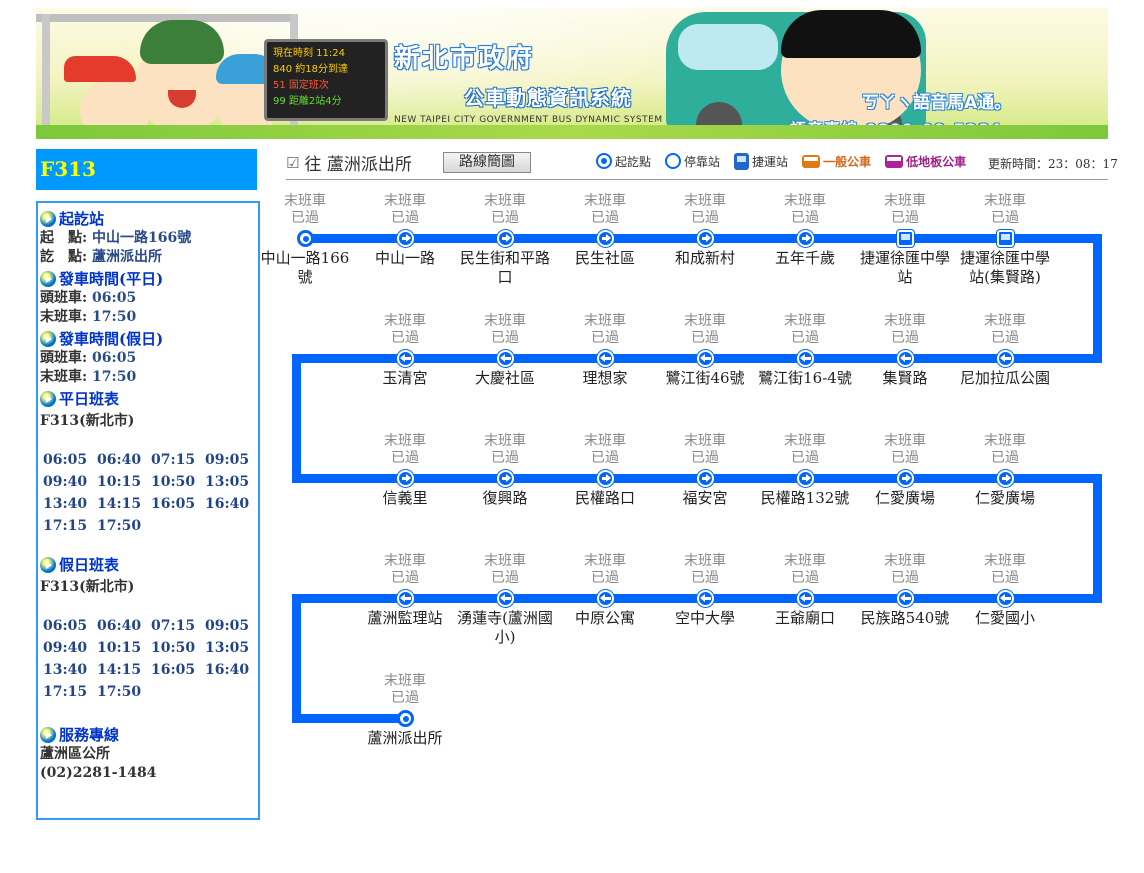  I want to click on end-stop-value: 蘆洲派出所, so click(127, 257).